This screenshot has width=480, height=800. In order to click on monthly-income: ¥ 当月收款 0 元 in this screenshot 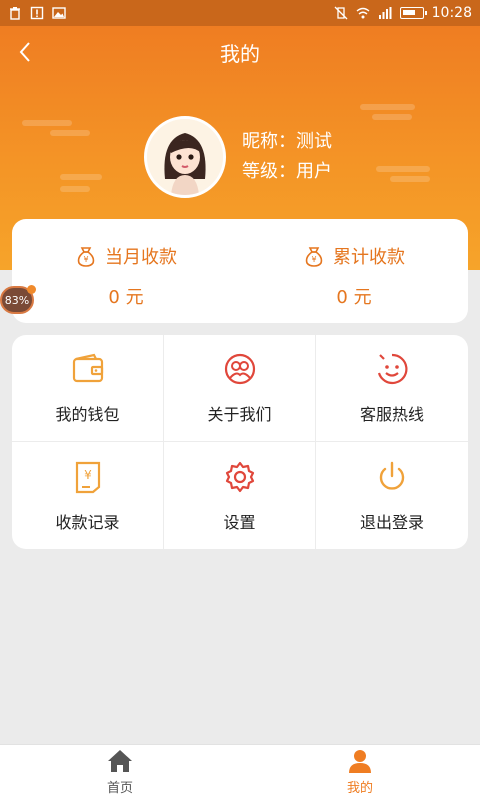, I will do `click(126, 271)`.